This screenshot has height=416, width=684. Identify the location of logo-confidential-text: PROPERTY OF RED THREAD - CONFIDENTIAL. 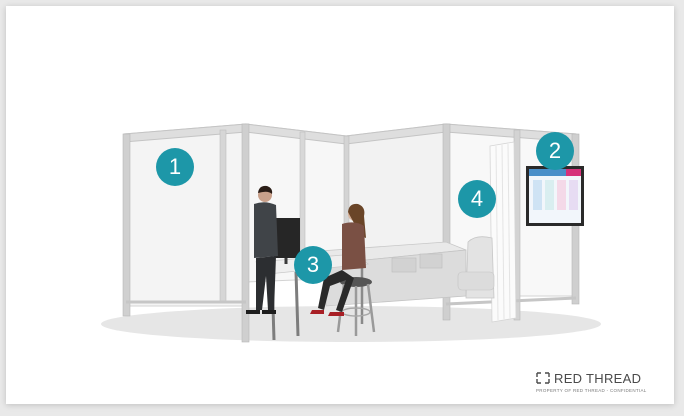
(591, 390).